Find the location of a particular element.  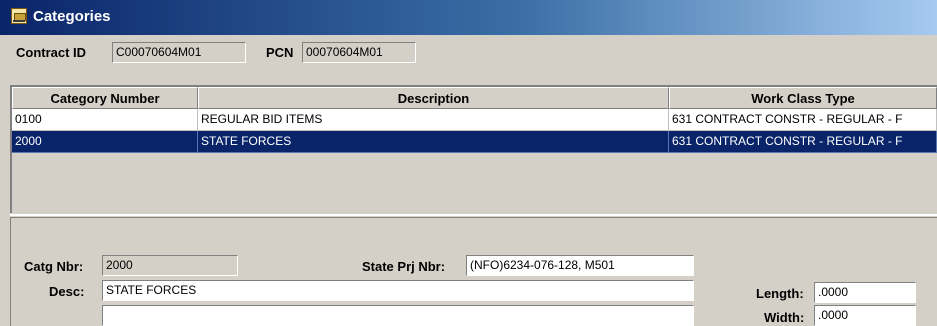

contract-id-label: Contract ID is located at coordinates (51, 52).